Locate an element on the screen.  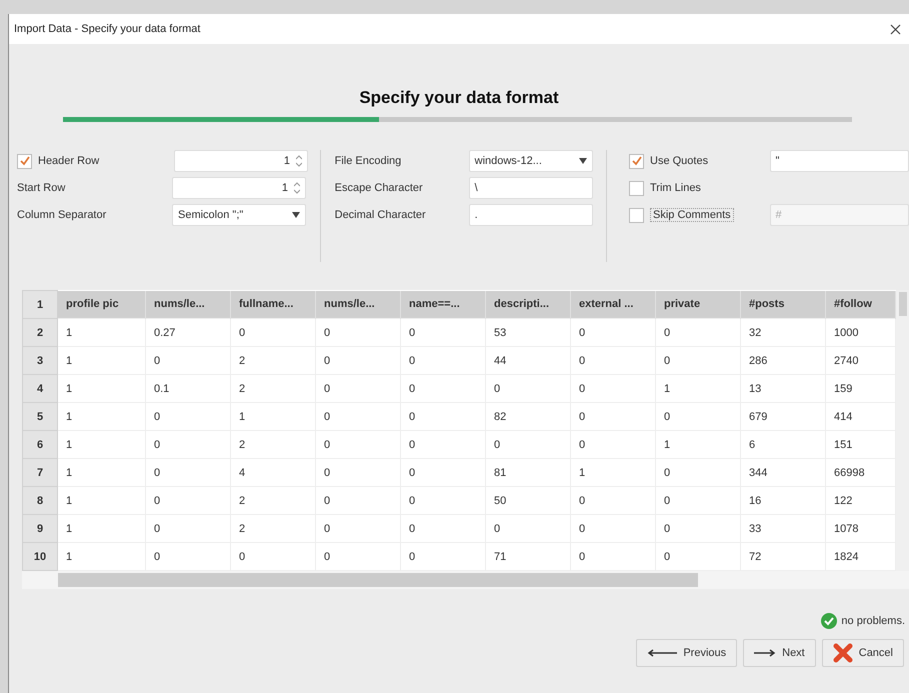
table-cell: 50 is located at coordinates (528, 500).